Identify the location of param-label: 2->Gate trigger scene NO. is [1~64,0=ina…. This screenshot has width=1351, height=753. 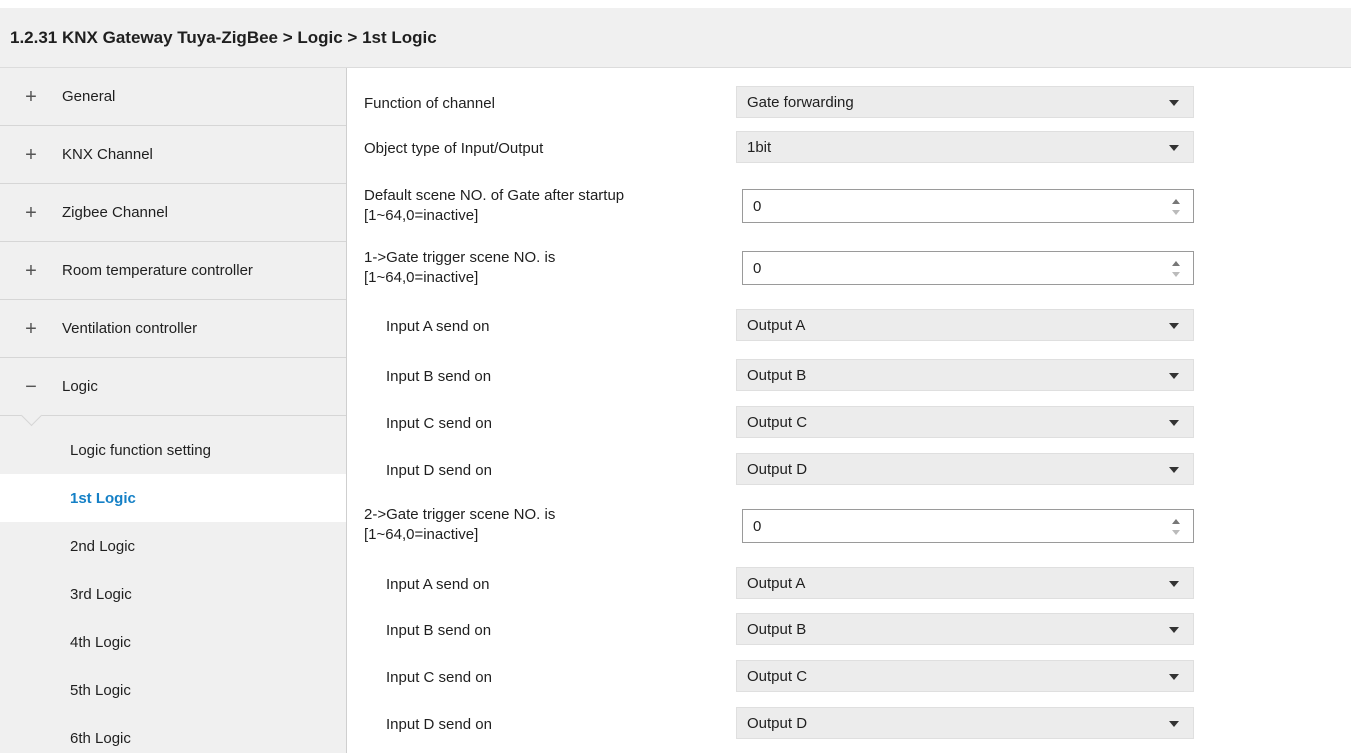
(549, 525).